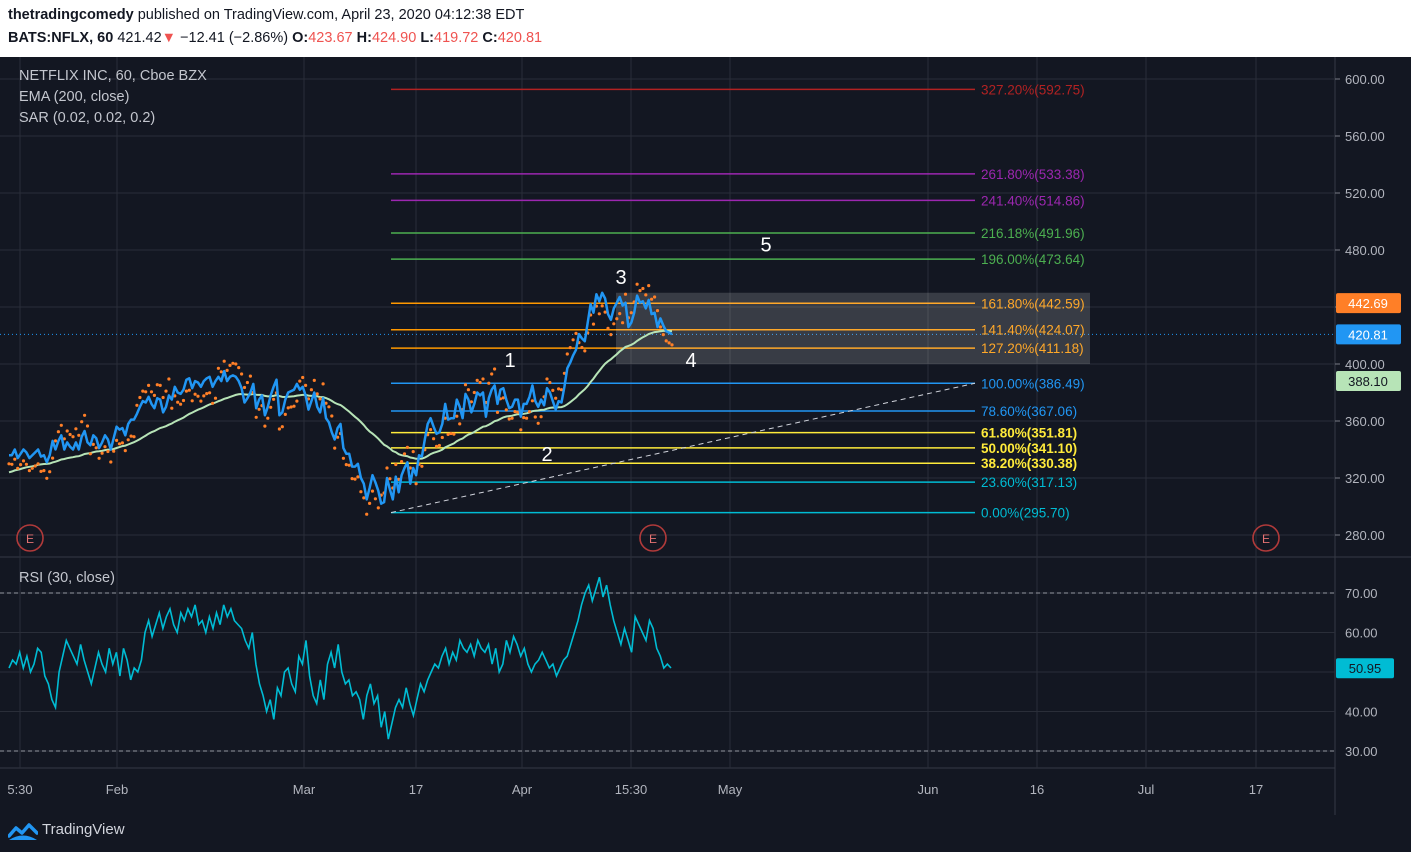 This screenshot has height=852, width=1411. What do you see at coordinates (300, 38) in the screenshot?
I see `open-label: O:` at bounding box center [300, 38].